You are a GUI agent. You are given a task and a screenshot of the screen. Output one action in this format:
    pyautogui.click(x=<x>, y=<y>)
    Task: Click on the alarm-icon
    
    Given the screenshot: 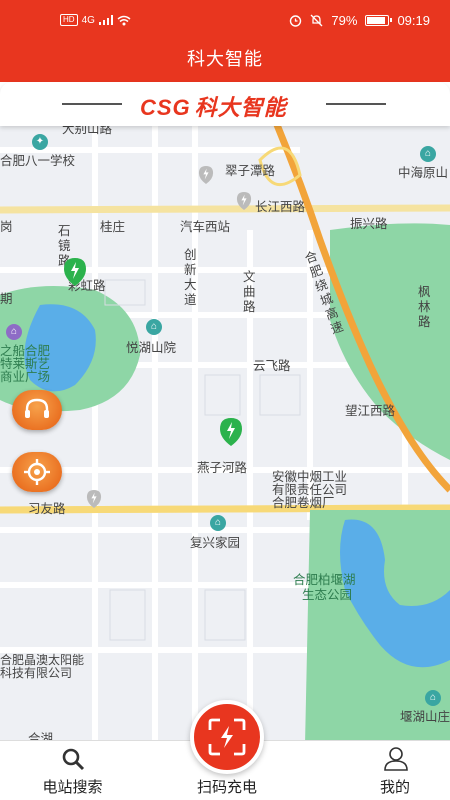 What is the action you would take?
    pyautogui.click(x=296, y=21)
    